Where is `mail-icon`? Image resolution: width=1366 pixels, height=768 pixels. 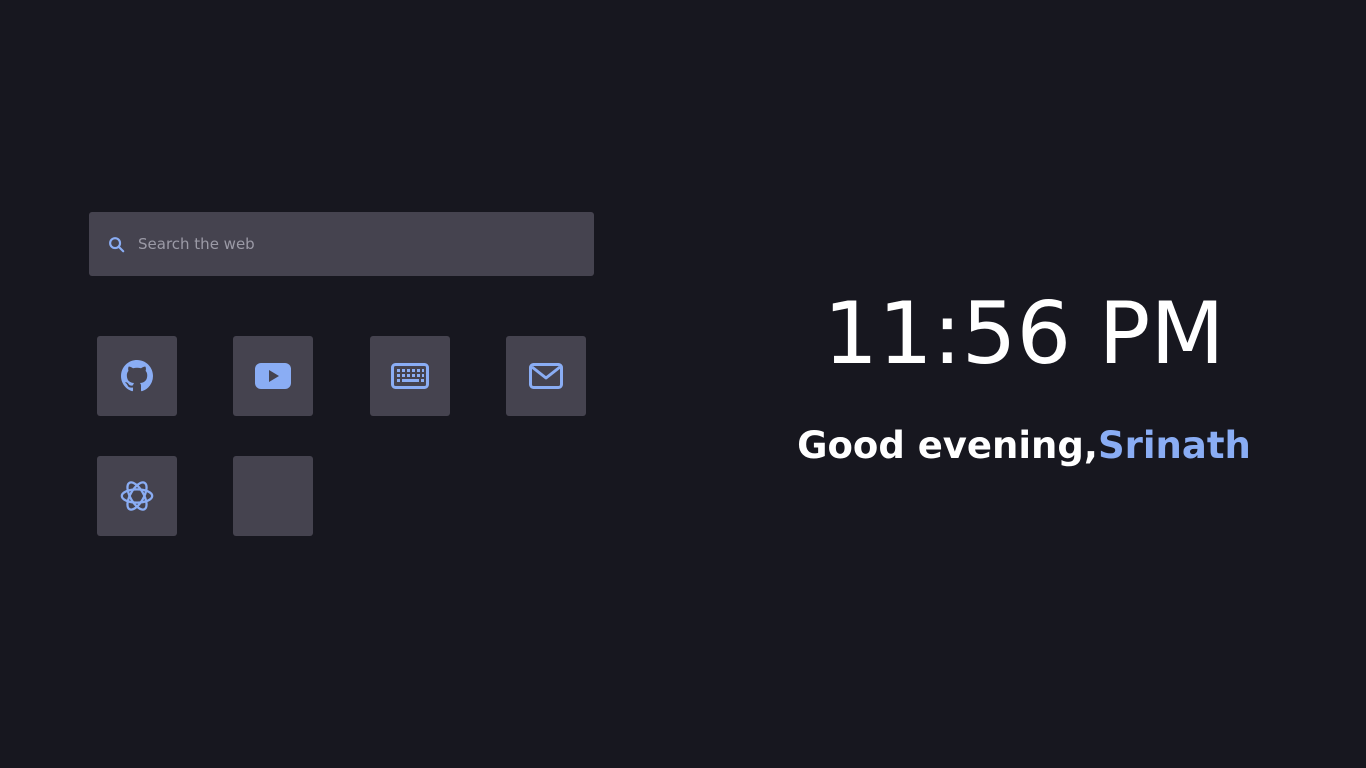
mail-icon is located at coordinates (546, 376).